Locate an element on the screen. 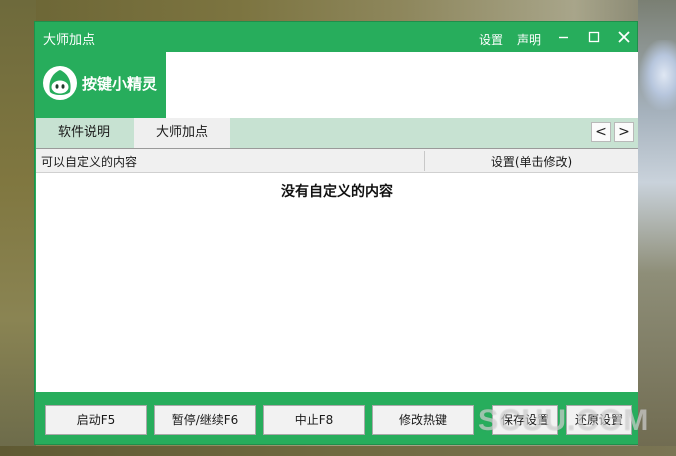 Image resolution: width=676 pixels, height=456 pixels. logo-text: 按键小精灵 is located at coordinates (120, 84).